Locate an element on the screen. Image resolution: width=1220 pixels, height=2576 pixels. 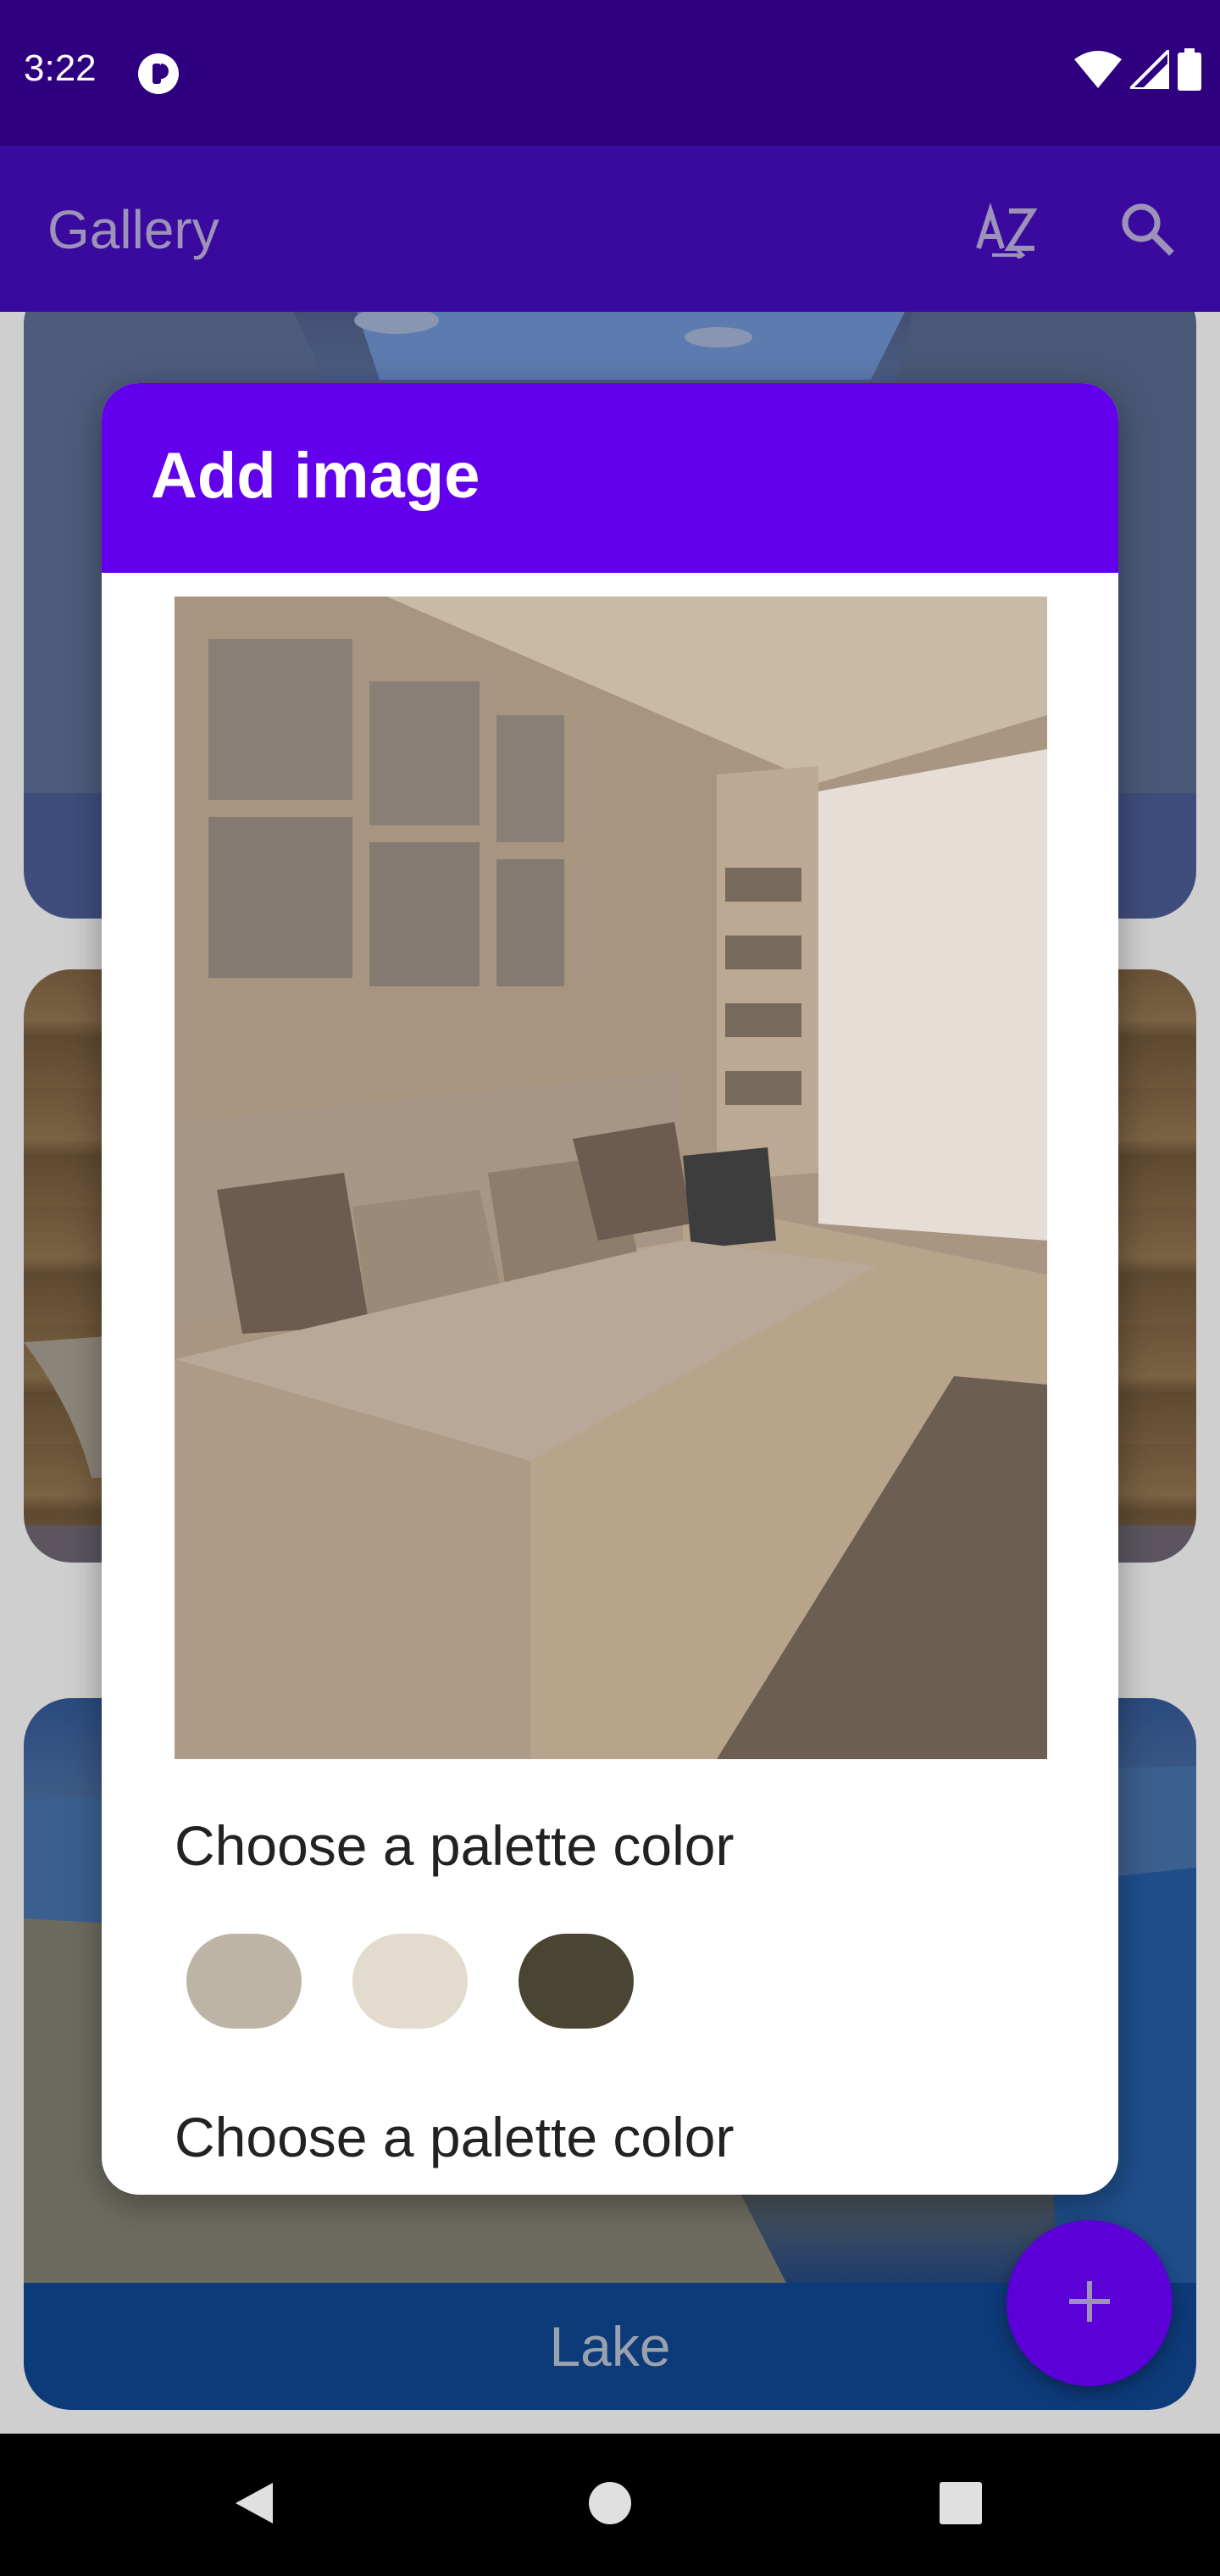
wifi-icon is located at coordinates (1098, 71).